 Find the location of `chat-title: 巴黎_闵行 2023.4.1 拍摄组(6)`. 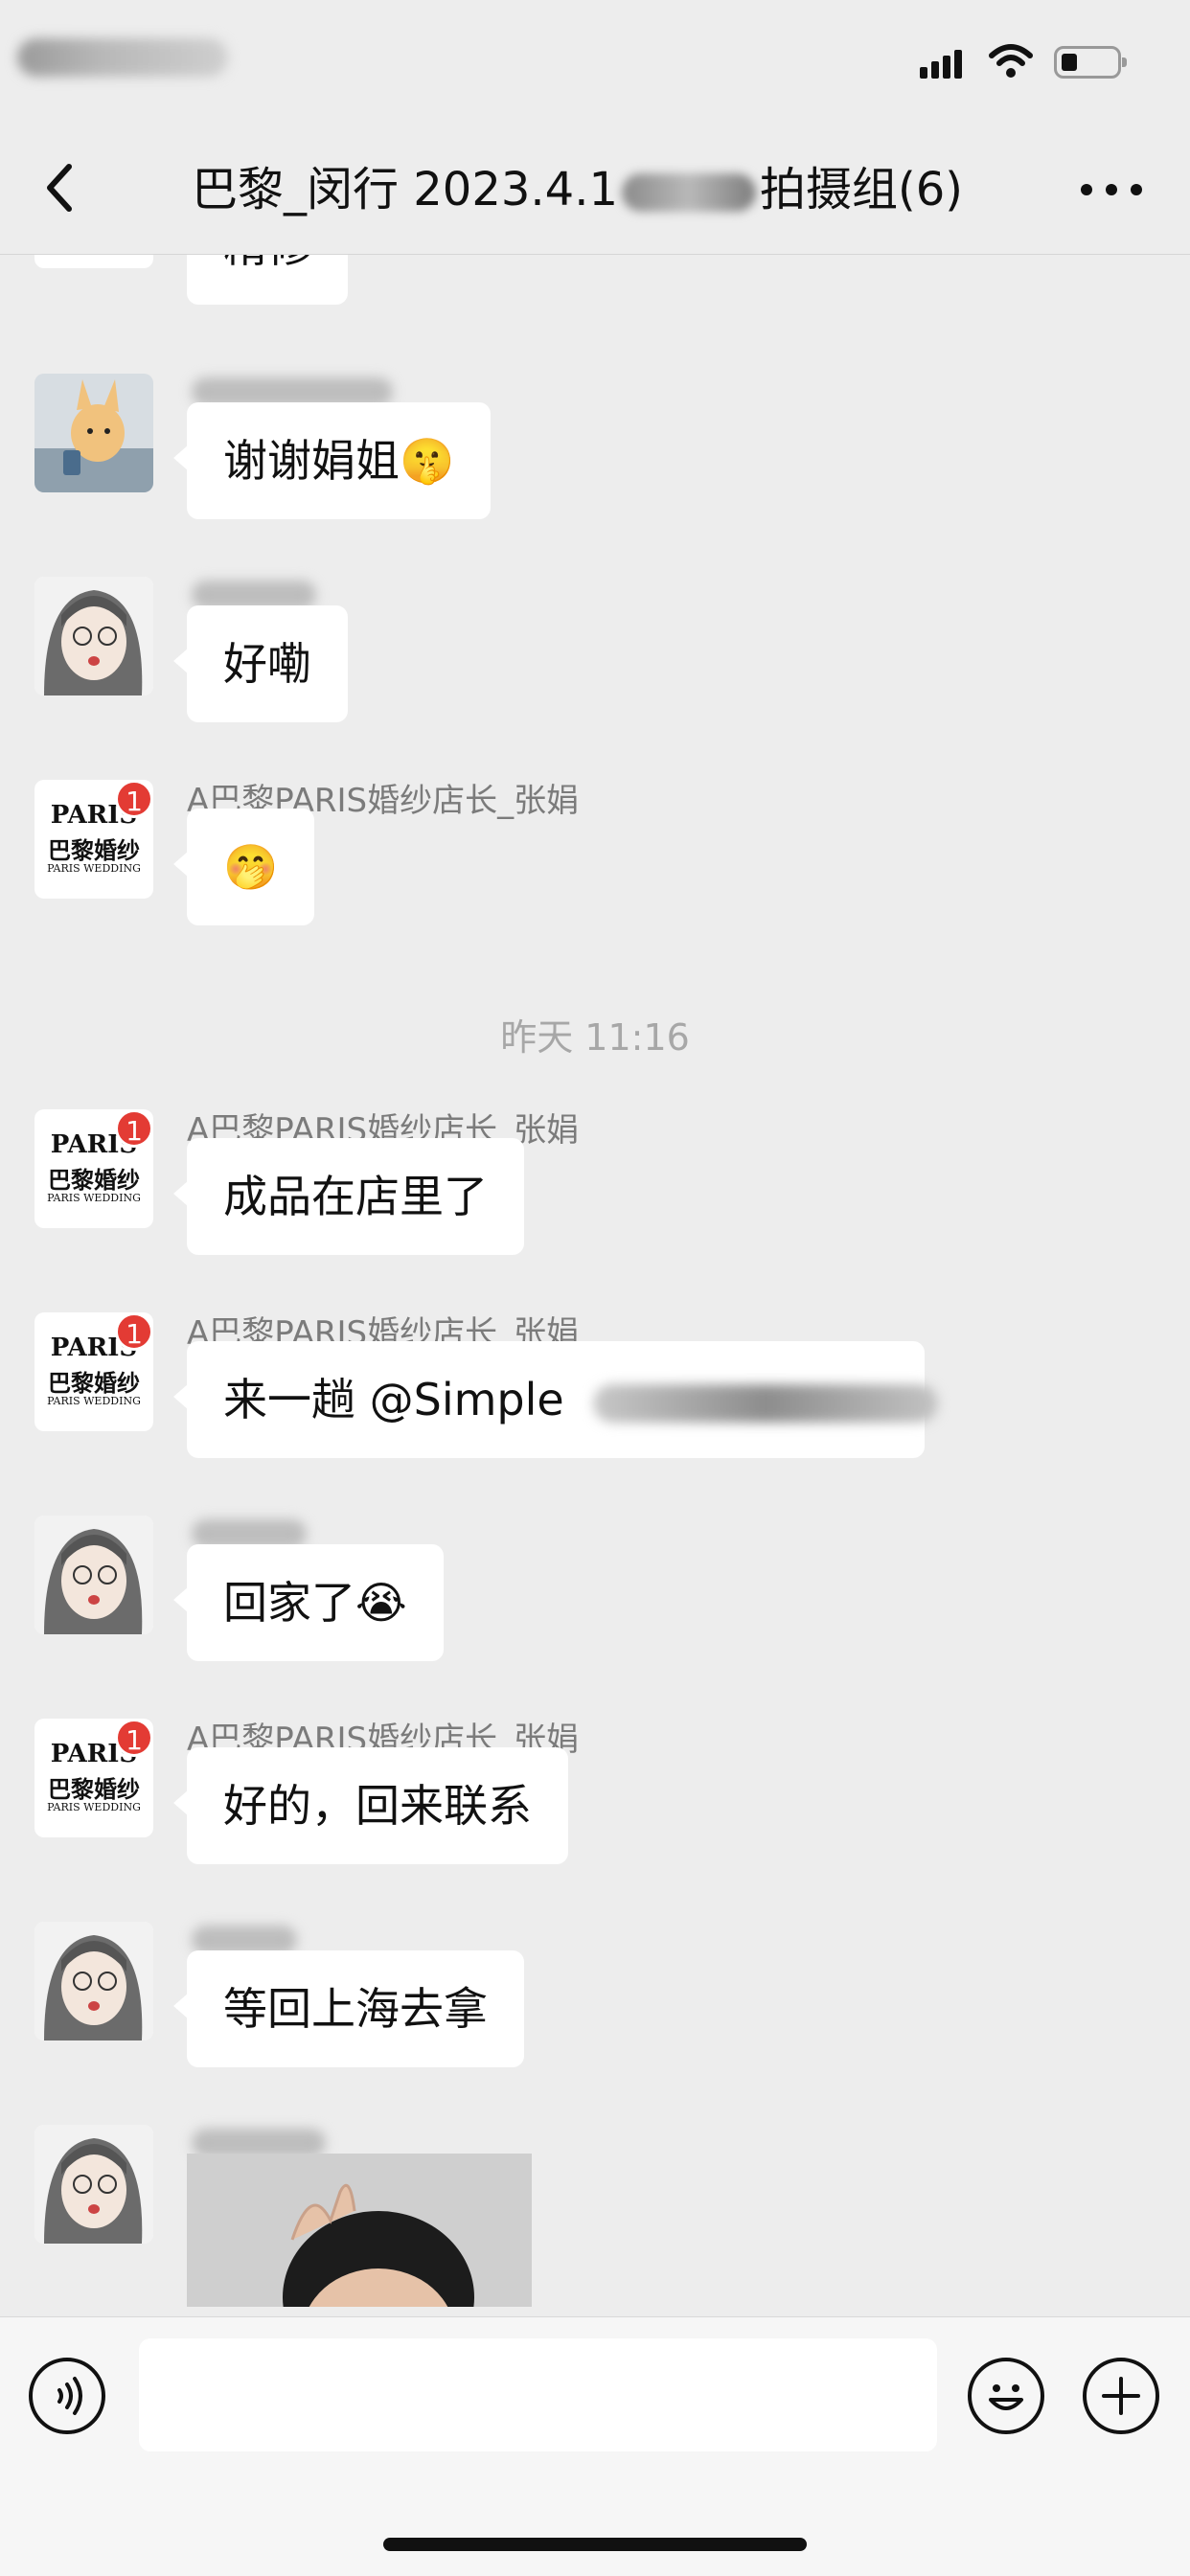

chat-title: 巴黎_闵行 2023.4.1 拍摄组(6) is located at coordinates (577, 189).